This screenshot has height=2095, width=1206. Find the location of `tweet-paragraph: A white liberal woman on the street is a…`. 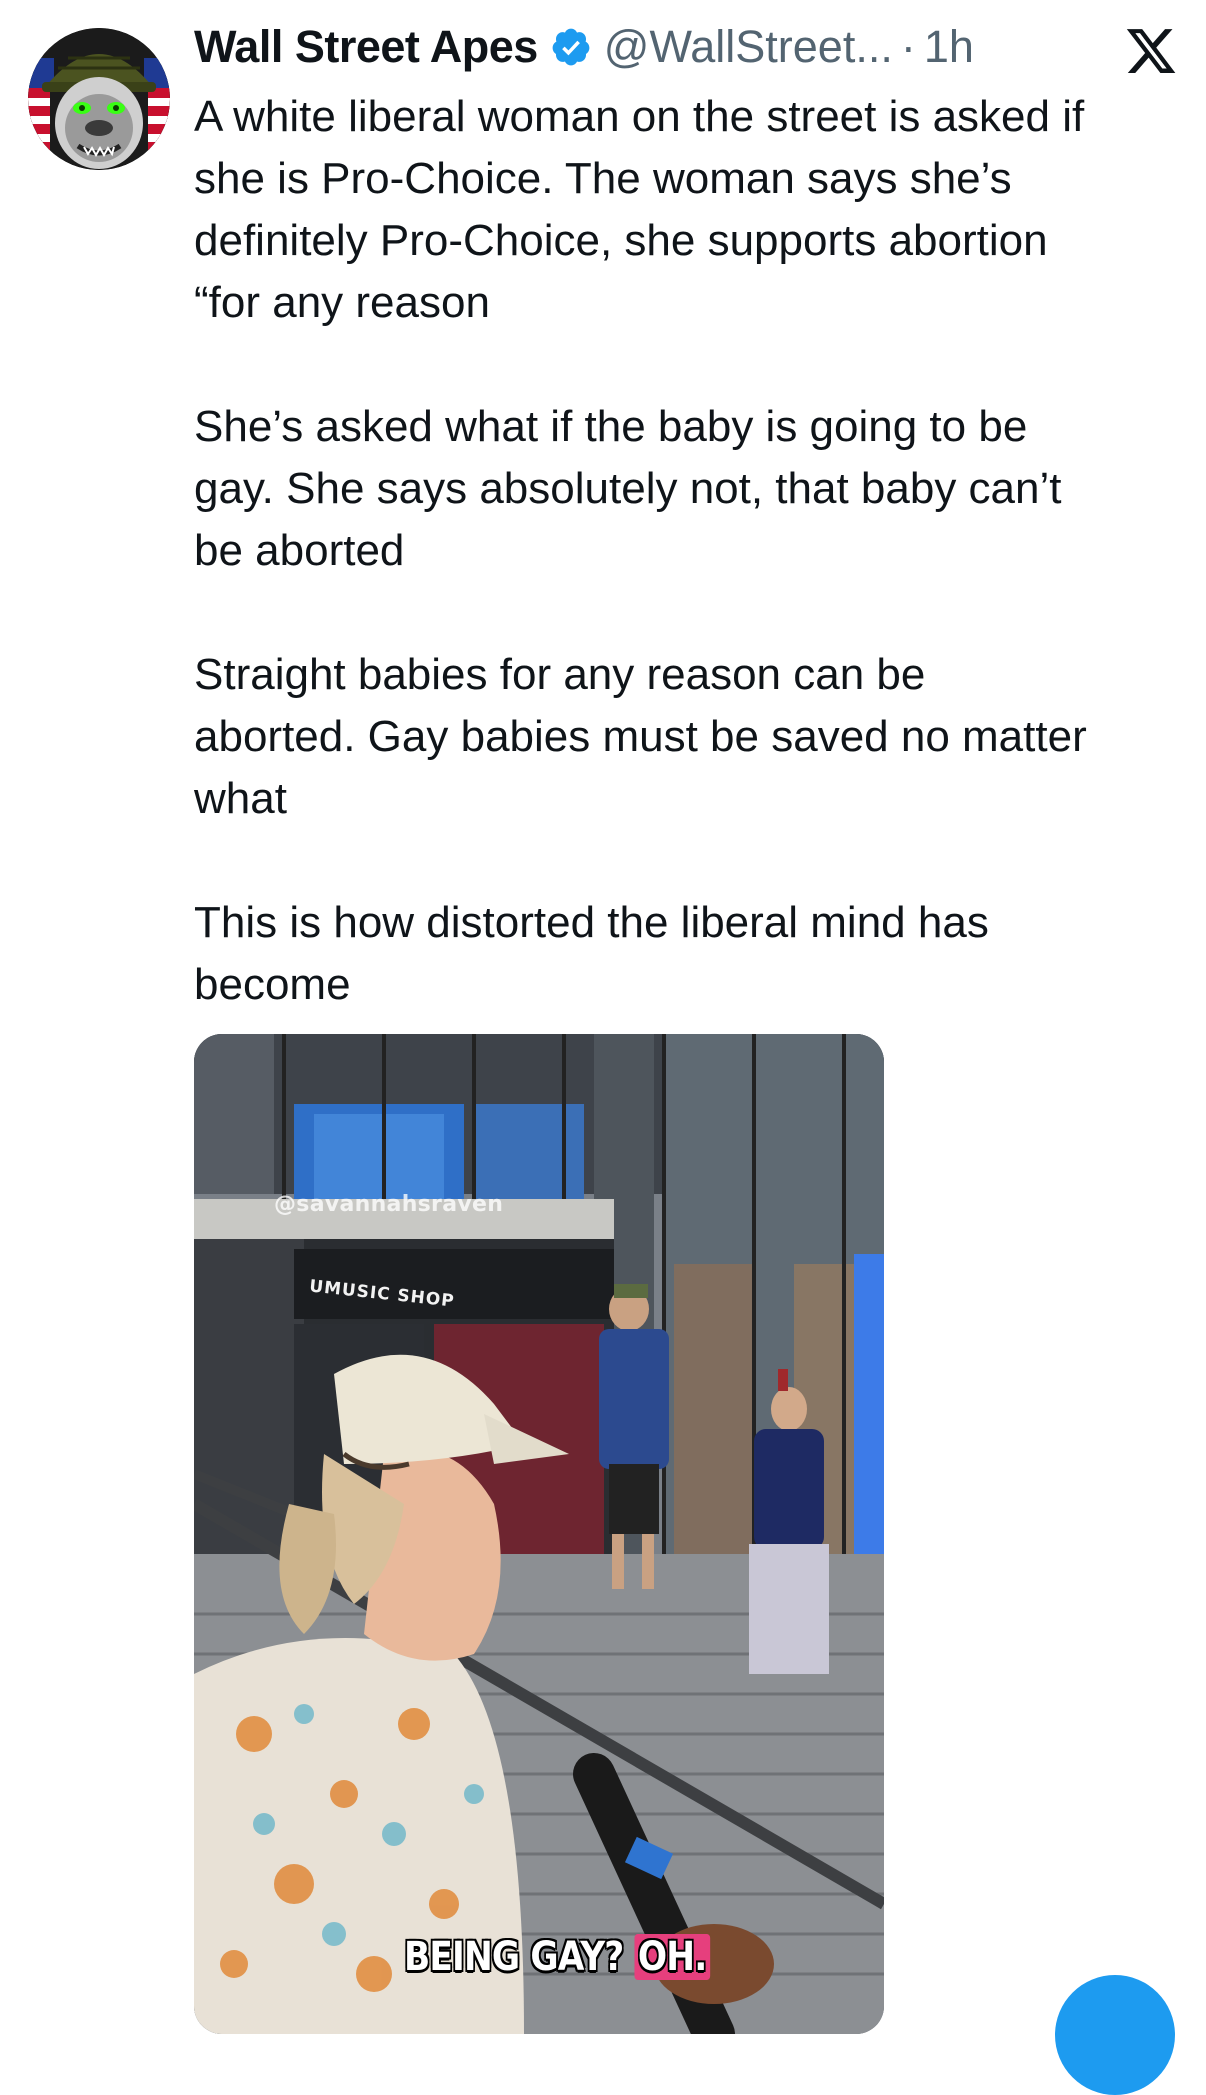

tweet-paragraph: A white liberal woman on the street is a… is located at coordinates (694, 210).